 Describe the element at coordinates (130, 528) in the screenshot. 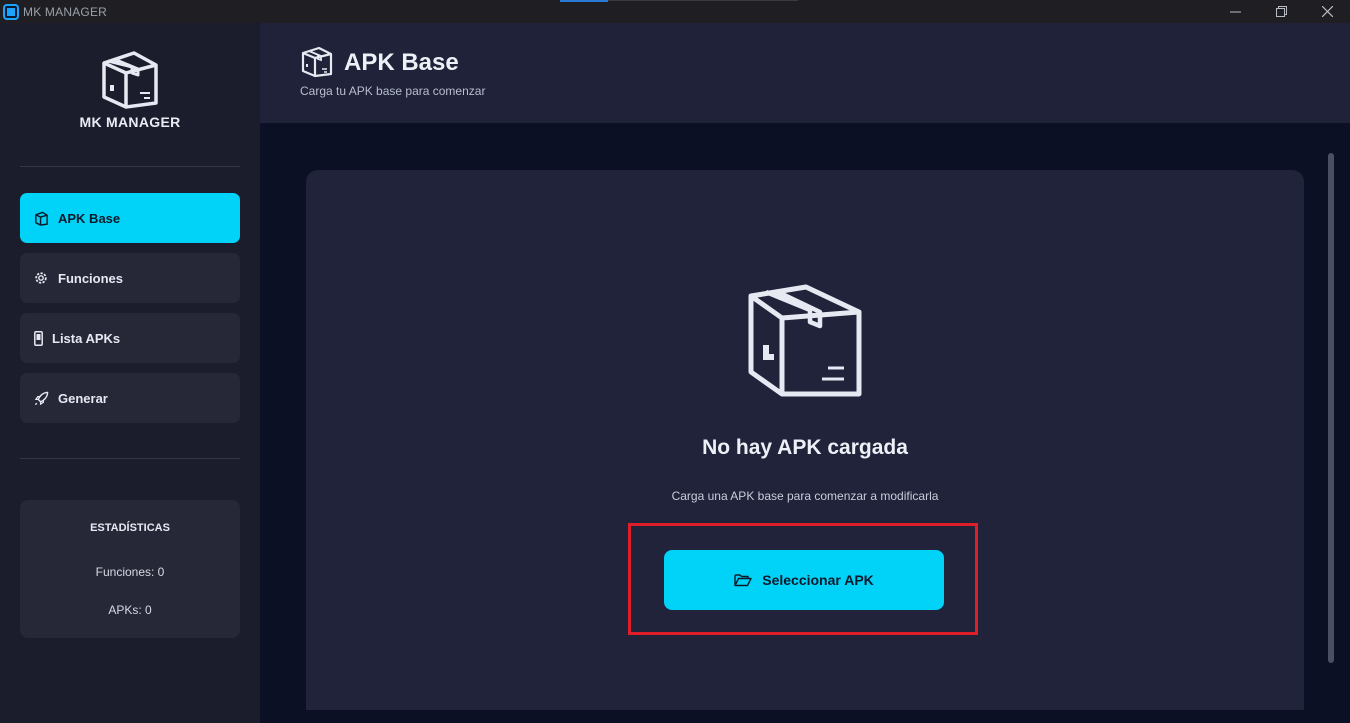

I see `stats-title: ESTADÍSTICAS` at that location.